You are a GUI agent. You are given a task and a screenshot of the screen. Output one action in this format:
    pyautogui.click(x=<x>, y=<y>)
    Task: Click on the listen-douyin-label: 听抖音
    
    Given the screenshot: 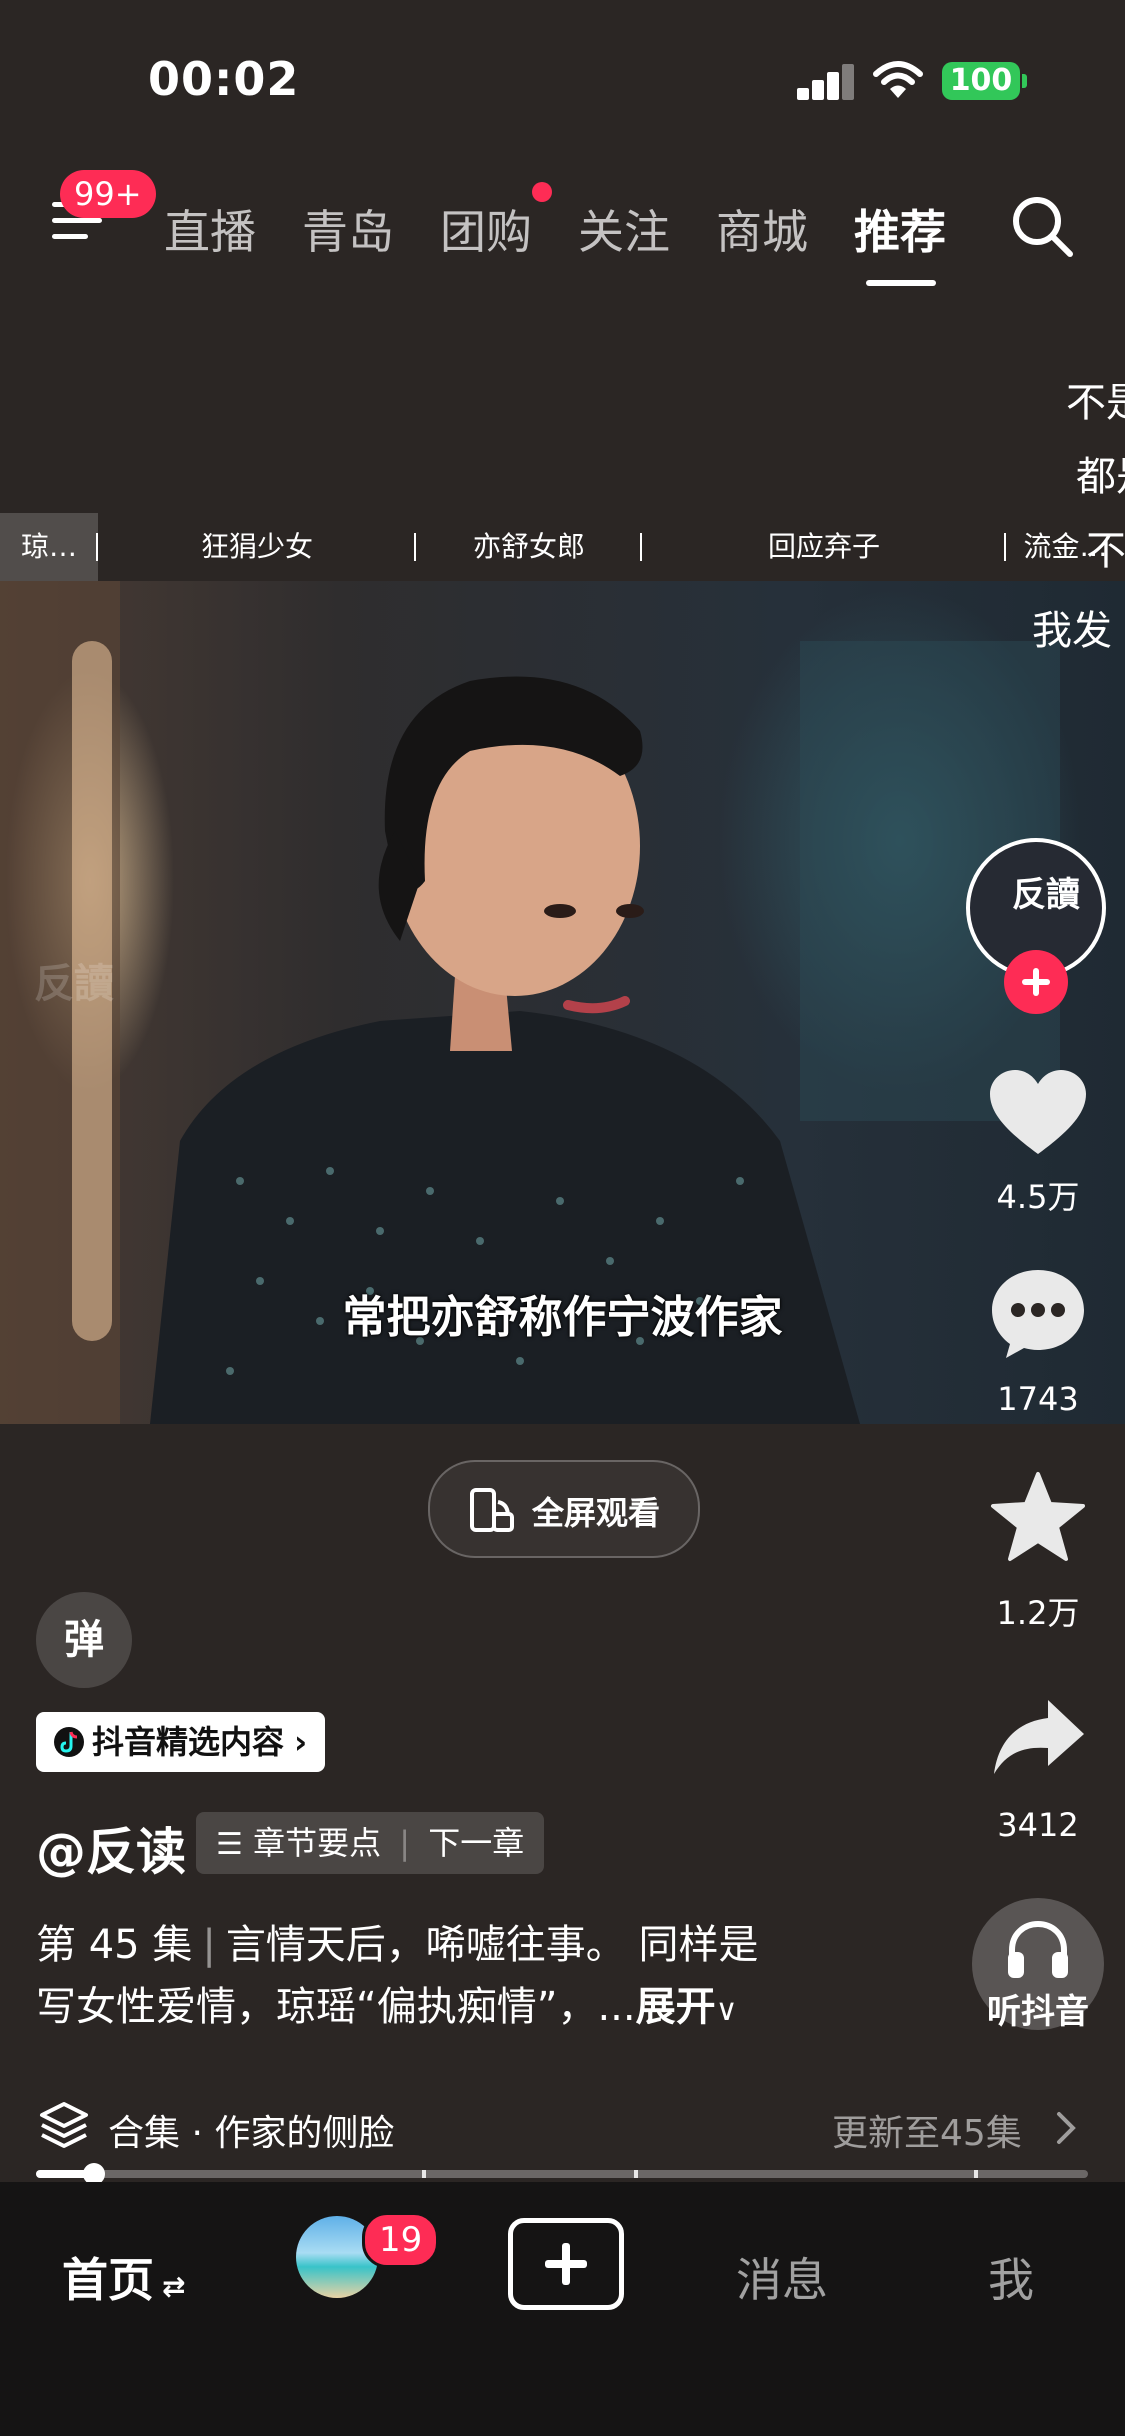 What is the action you would take?
    pyautogui.click(x=1038, y=2012)
    